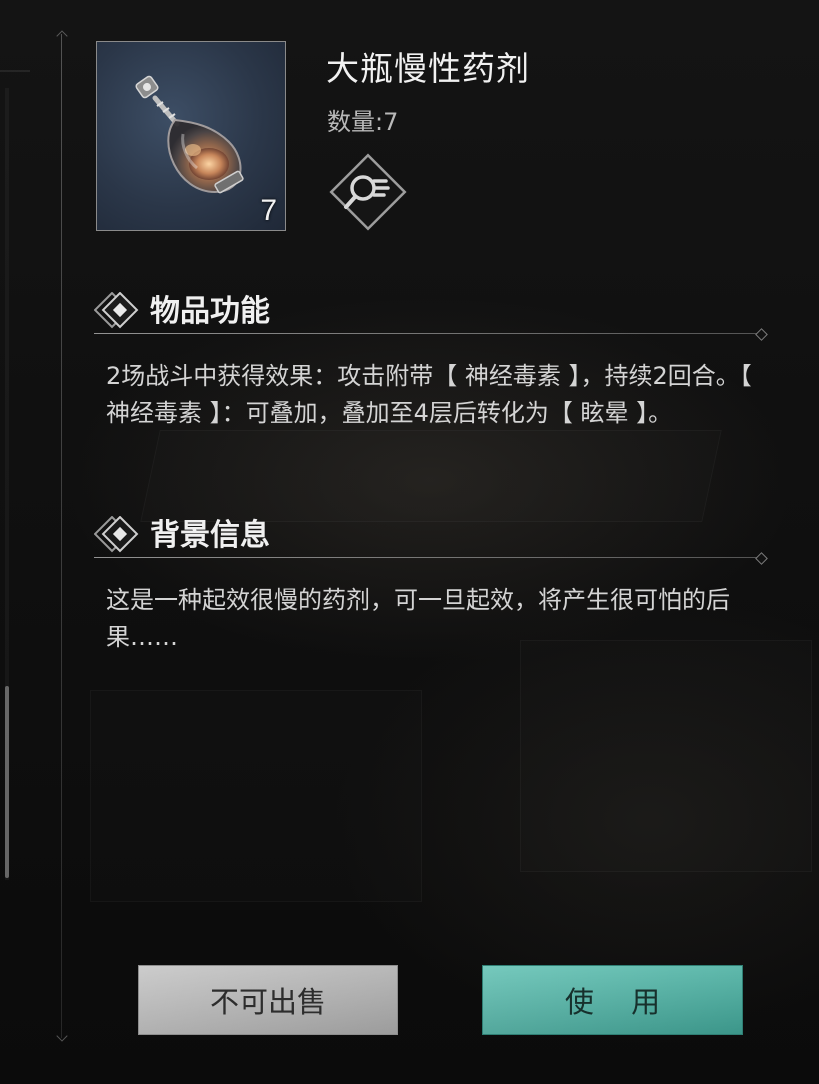 The image size is (819, 1084). I want to click on item-icon-card: 7, so click(191, 136).